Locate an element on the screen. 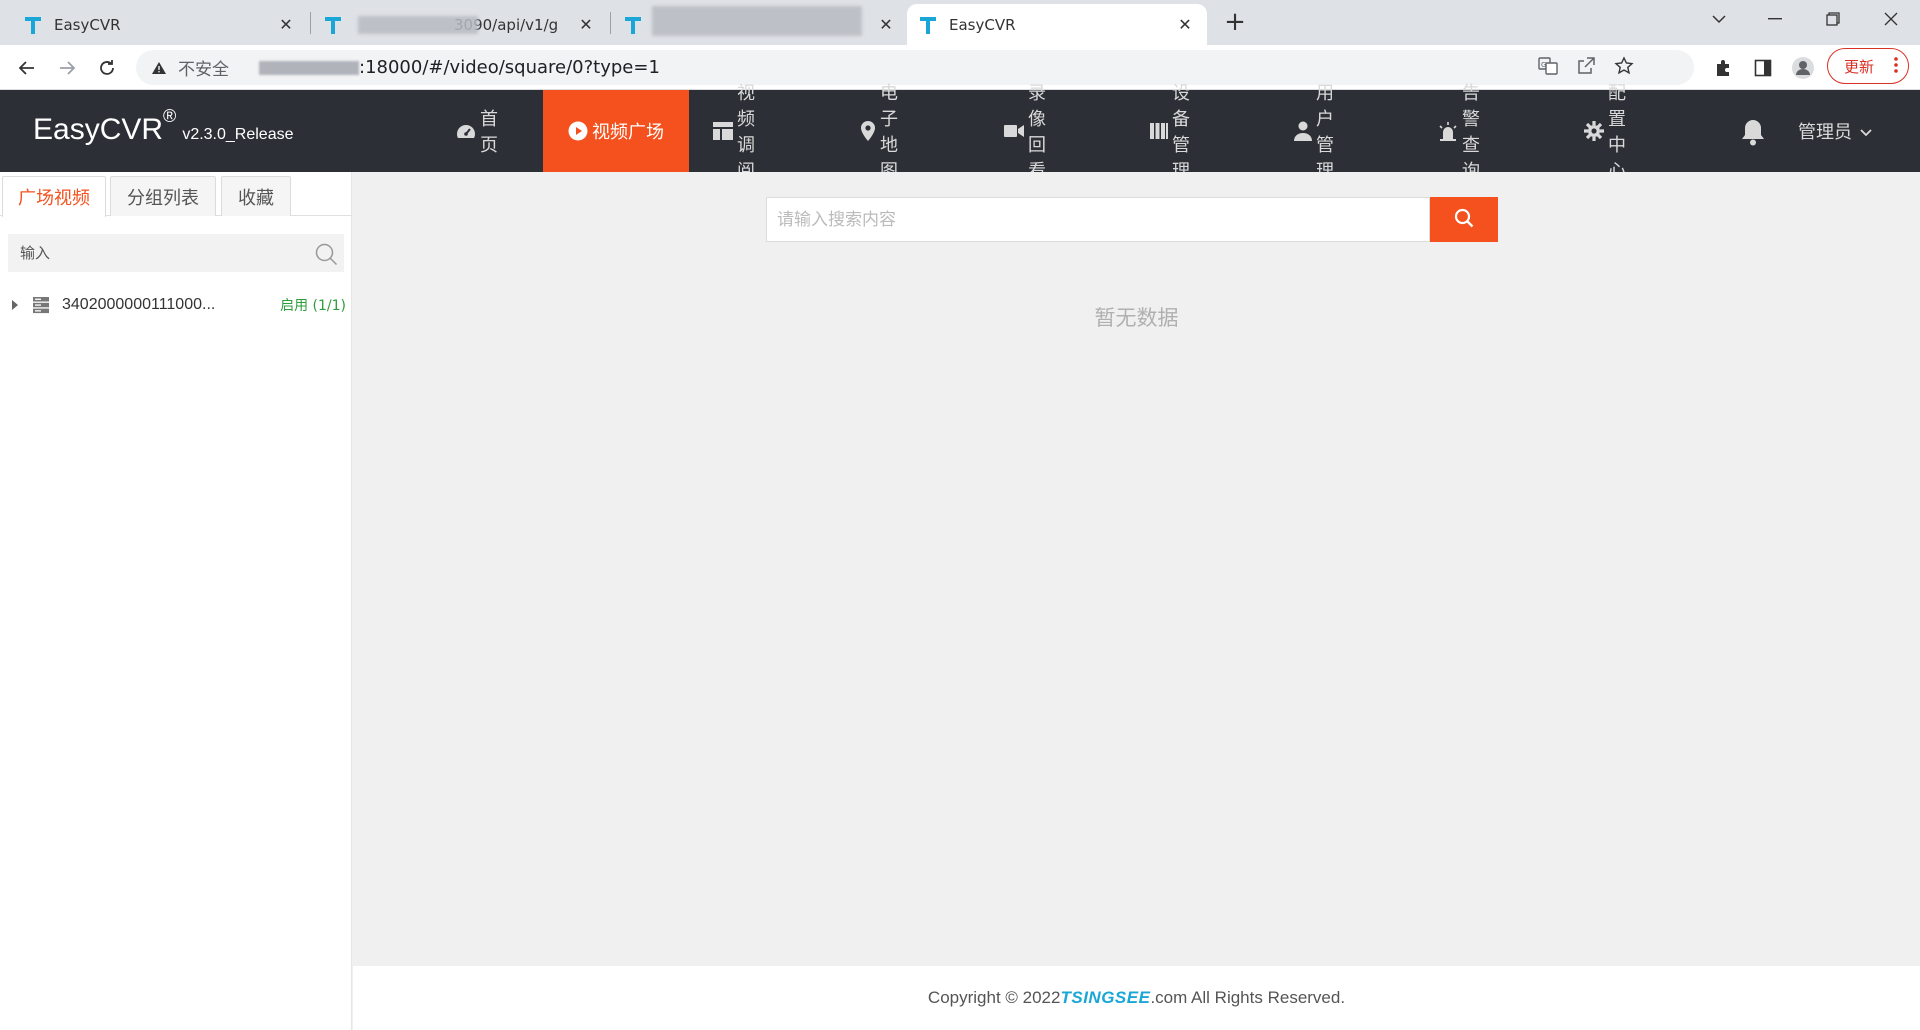 This screenshot has height=1030, width=1920. user-menu: 管理员 is located at coordinates (1835, 131).